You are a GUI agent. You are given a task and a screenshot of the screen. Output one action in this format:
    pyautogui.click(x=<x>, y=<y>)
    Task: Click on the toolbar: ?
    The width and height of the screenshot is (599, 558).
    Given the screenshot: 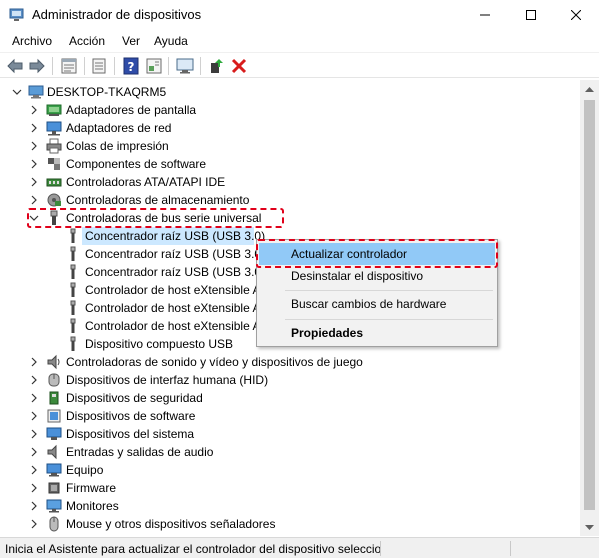 What is the action you would take?
    pyautogui.click(x=299, y=65)
    